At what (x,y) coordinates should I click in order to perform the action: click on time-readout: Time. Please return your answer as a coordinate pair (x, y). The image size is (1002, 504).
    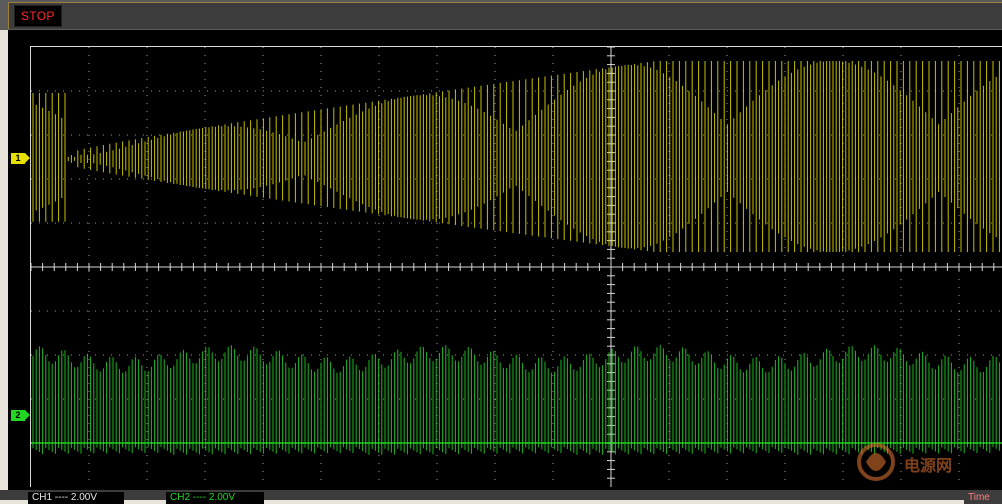
    Looking at the image, I should click on (983, 498).